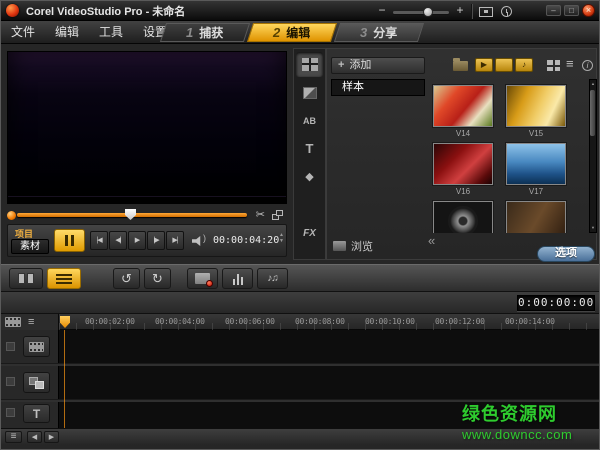 This screenshot has height=450, width=600. What do you see at coordinates (536, 217) in the screenshot?
I see `thumbnail-partial` at bounding box center [536, 217].